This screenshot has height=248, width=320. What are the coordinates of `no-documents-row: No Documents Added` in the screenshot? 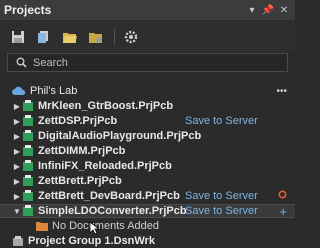 It's located at (147, 226).